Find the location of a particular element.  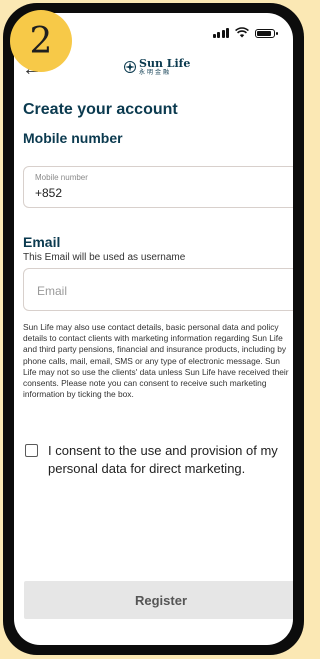

register-button: Register is located at coordinates (158, 600).